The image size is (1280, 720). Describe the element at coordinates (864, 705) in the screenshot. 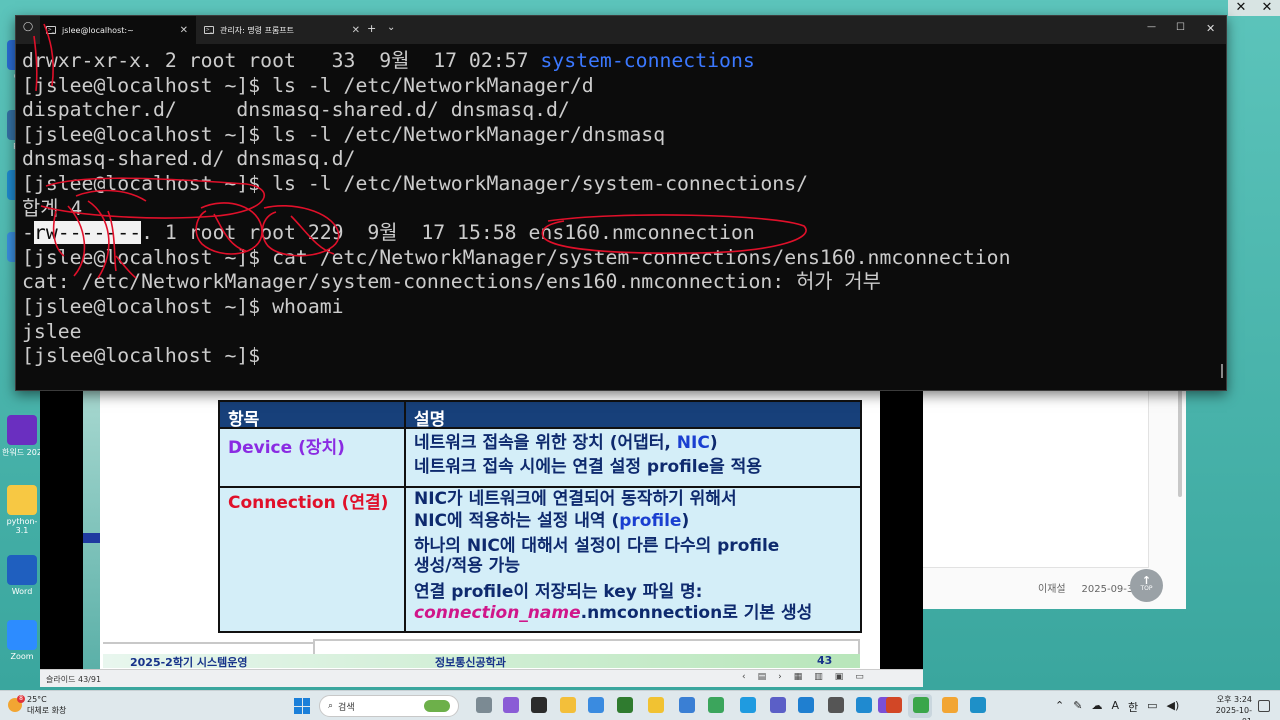

I see `sc-icon` at that location.